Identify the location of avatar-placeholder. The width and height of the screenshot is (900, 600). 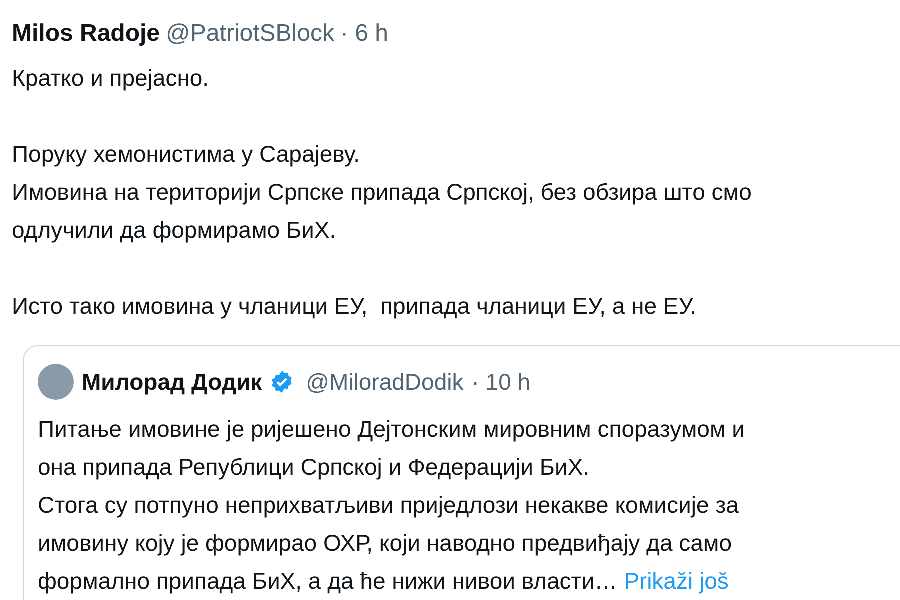
(56, 382).